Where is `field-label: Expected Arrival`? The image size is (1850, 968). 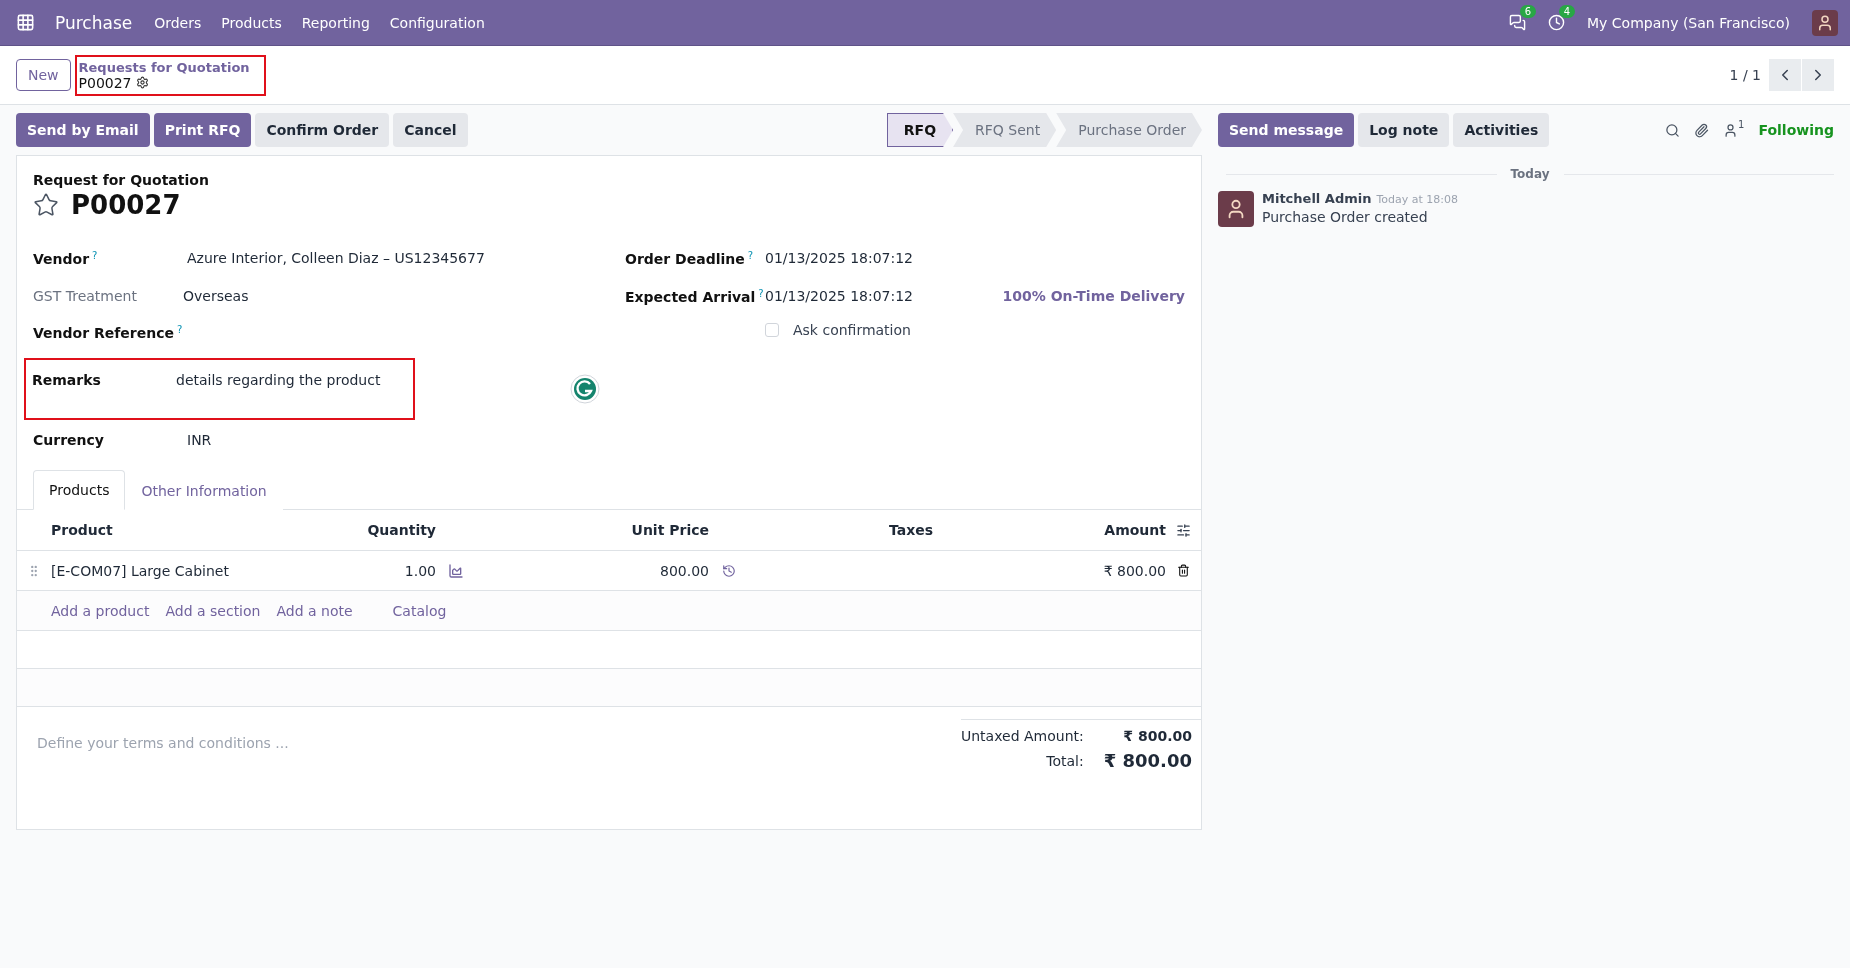 field-label: Expected Arrival is located at coordinates (690, 297).